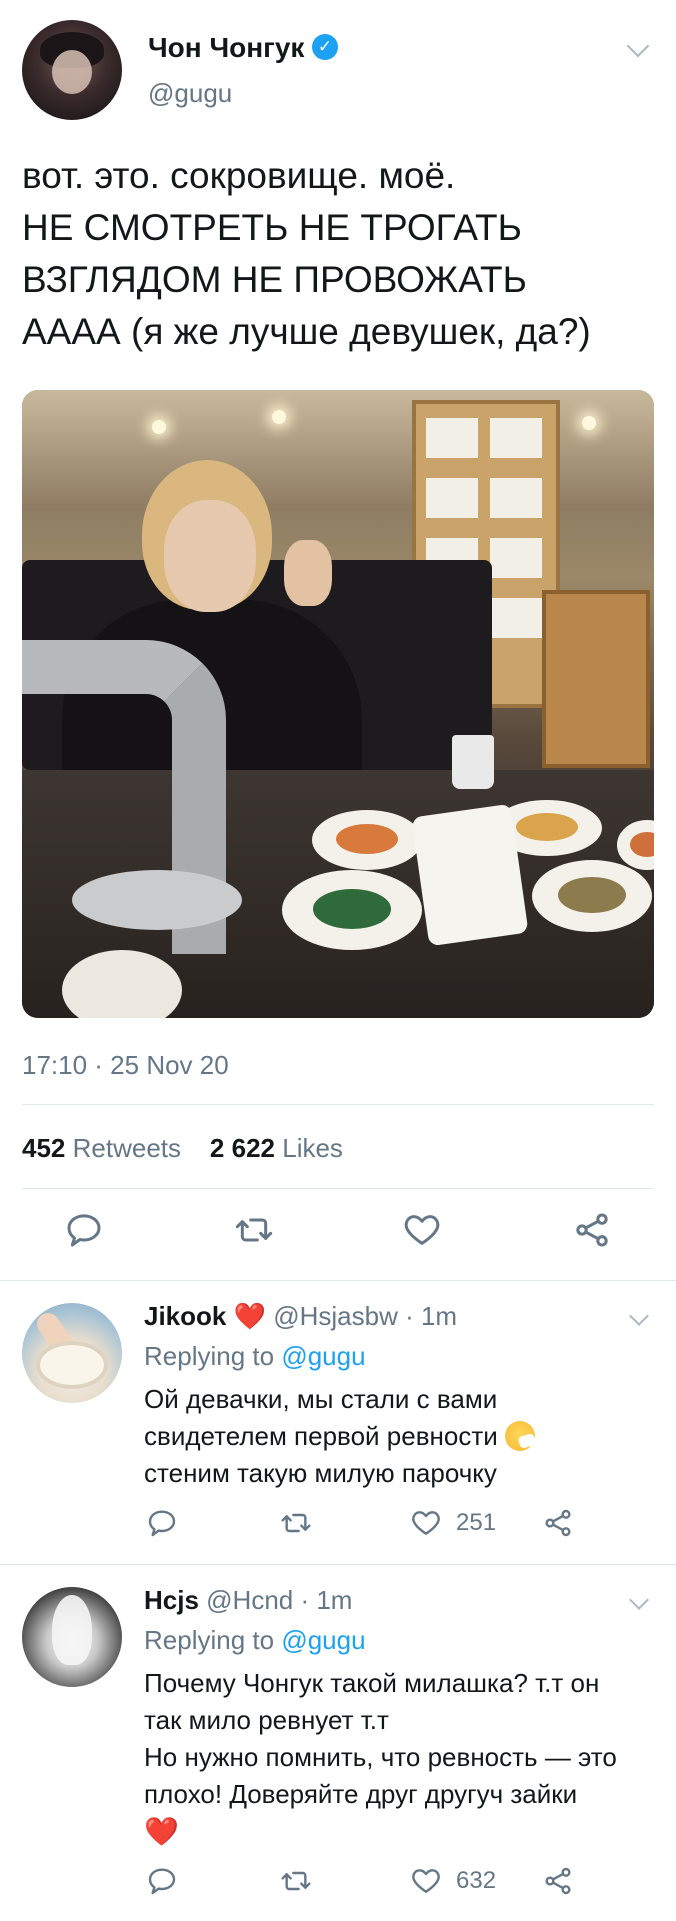 Image resolution: width=676 pixels, height=1921 pixels. Describe the element at coordinates (321, 1399) in the screenshot. I see `reply-text-line: Ой девачки, мы стали с вами` at that location.